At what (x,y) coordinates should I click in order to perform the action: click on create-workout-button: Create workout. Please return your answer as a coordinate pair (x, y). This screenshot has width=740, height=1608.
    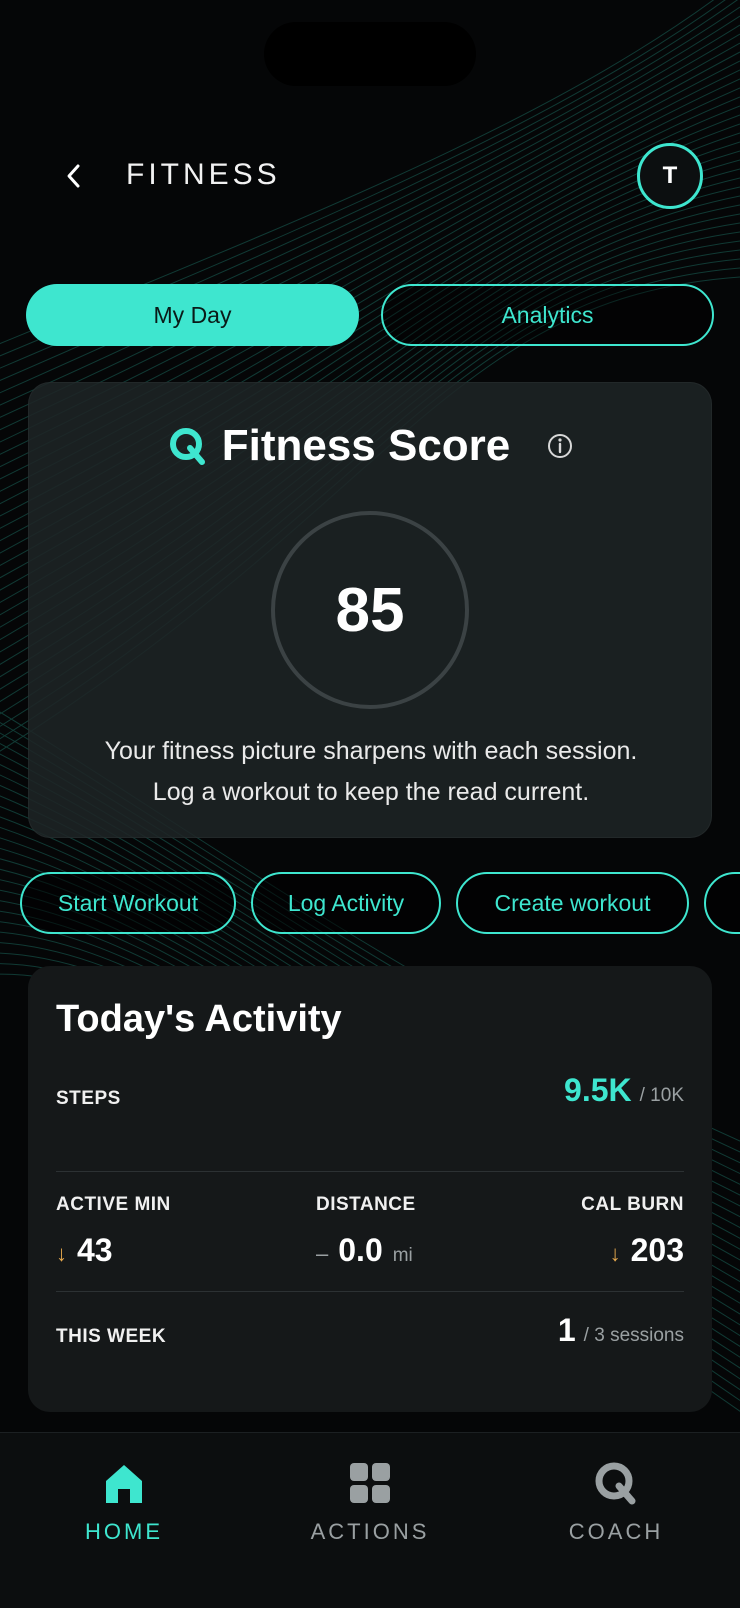
    Looking at the image, I should click on (572, 903).